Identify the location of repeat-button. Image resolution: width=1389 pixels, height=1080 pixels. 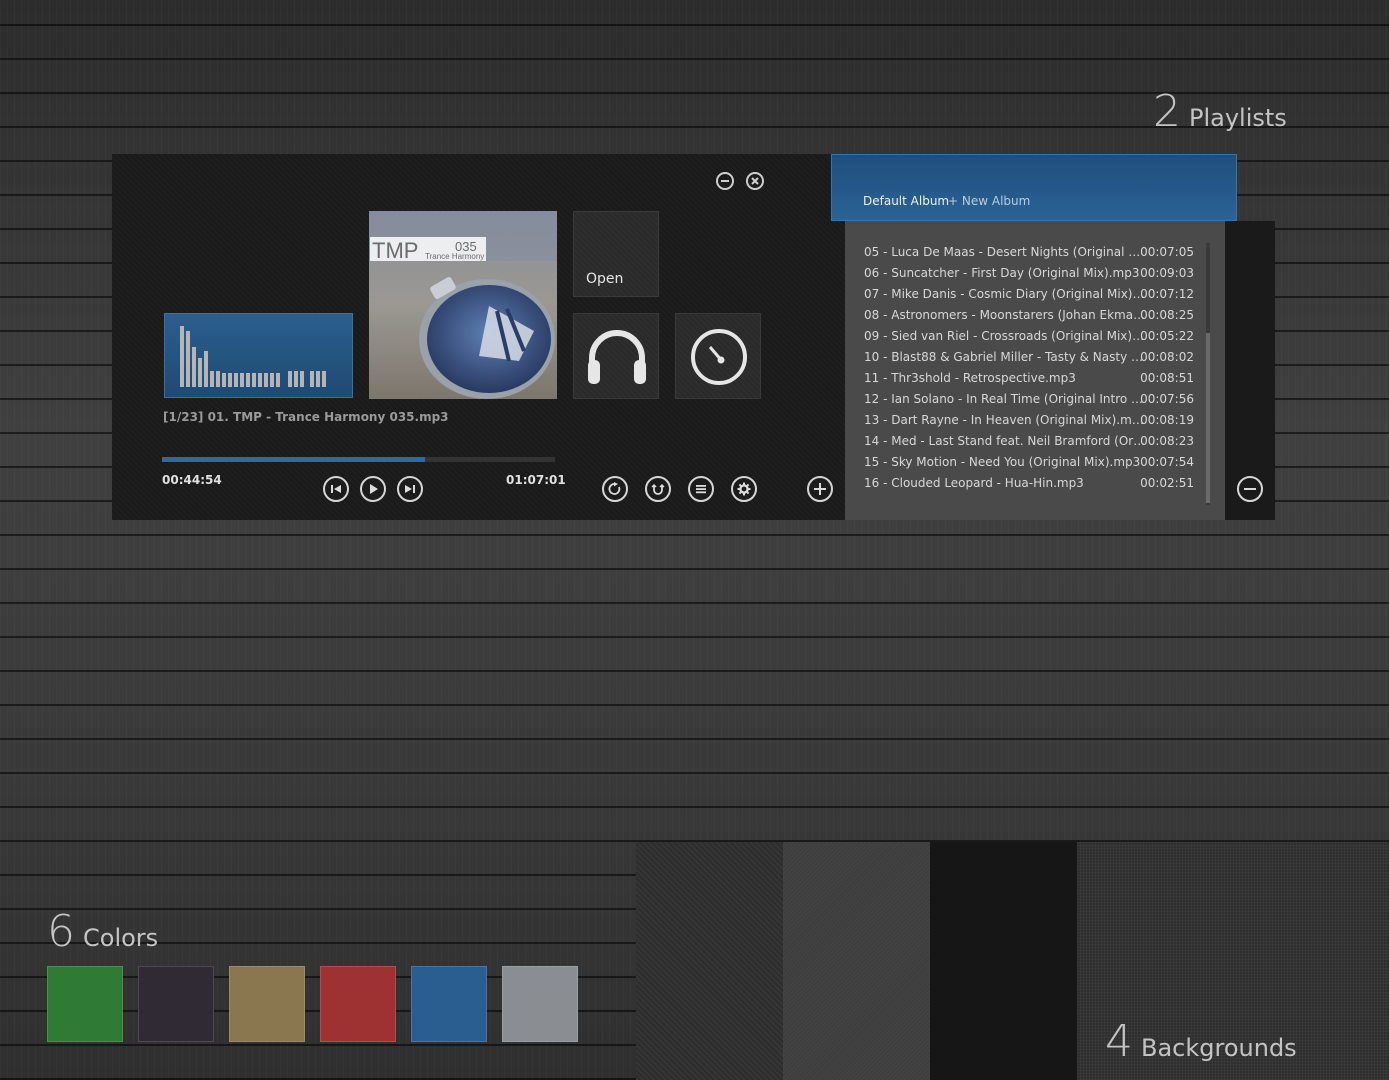
(615, 489).